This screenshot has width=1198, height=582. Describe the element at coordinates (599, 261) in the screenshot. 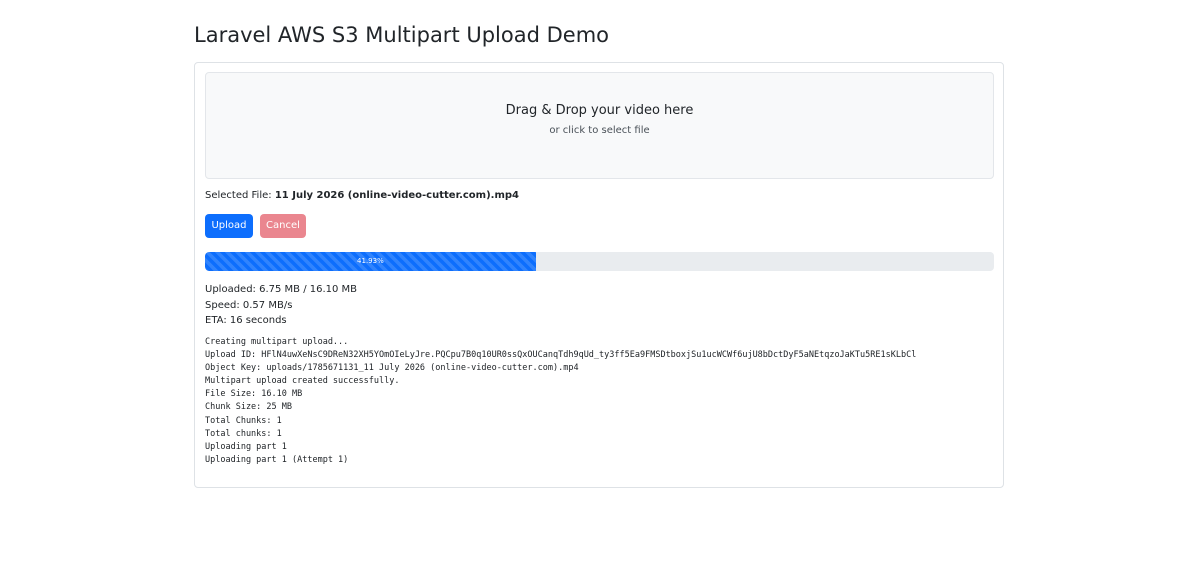

I see `upload-progress: 41.93%` at that location.